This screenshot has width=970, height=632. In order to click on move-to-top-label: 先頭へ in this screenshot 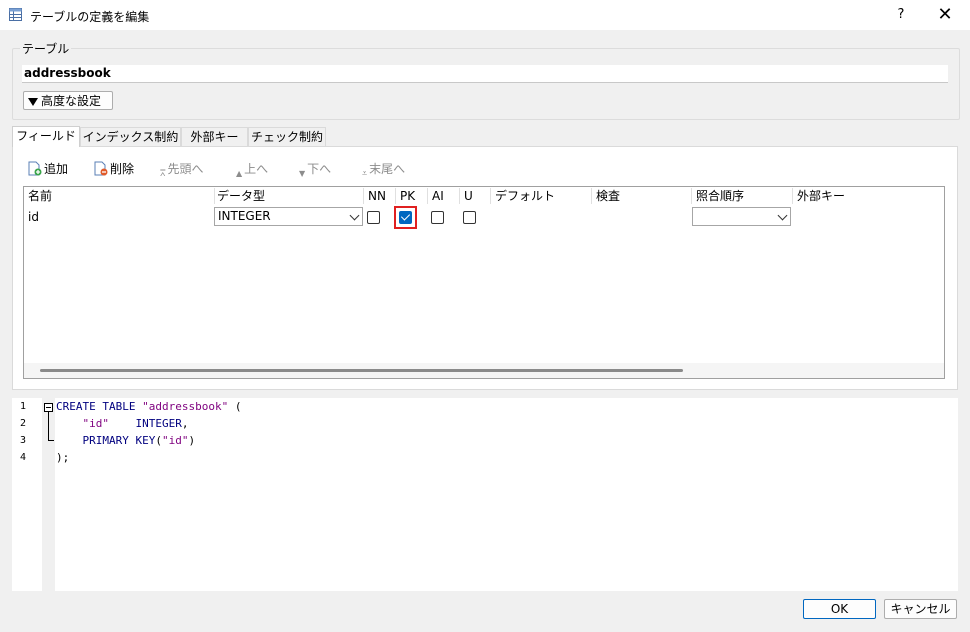, I will do `click(185, 169)`.